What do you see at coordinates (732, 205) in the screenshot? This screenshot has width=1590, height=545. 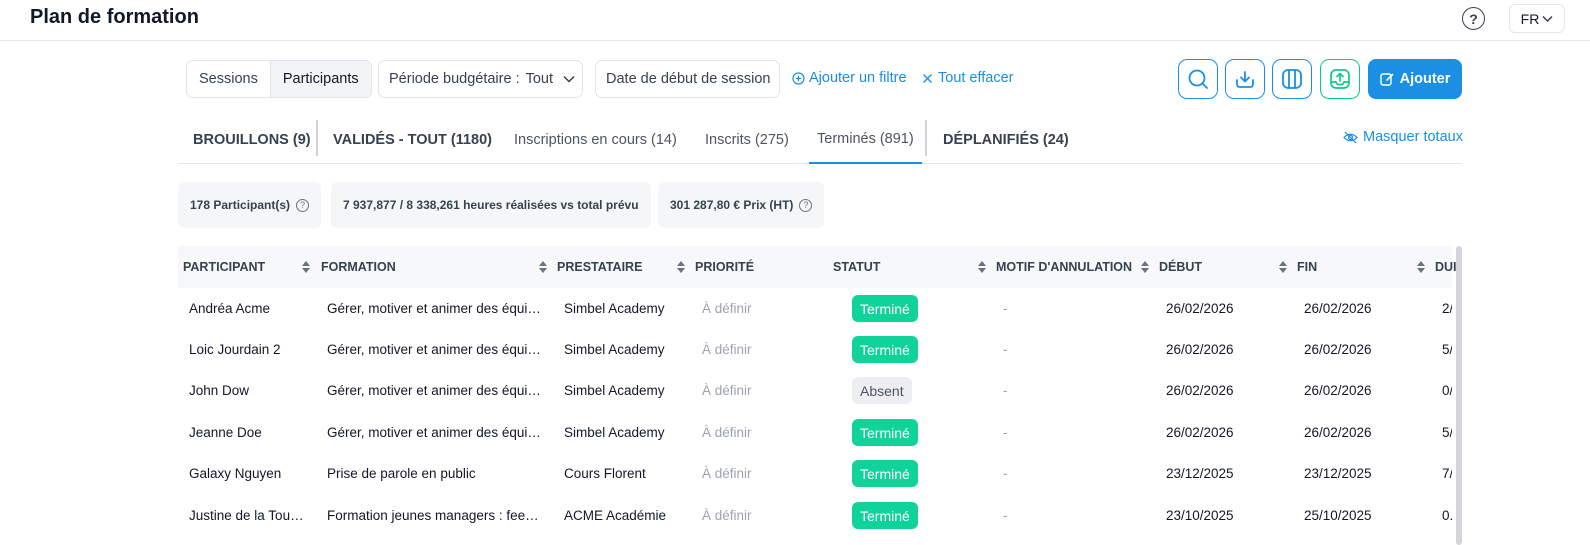 I see `stat-price-value: 301 287,80 € Prix (HT)` at bounding box center [732, 205].